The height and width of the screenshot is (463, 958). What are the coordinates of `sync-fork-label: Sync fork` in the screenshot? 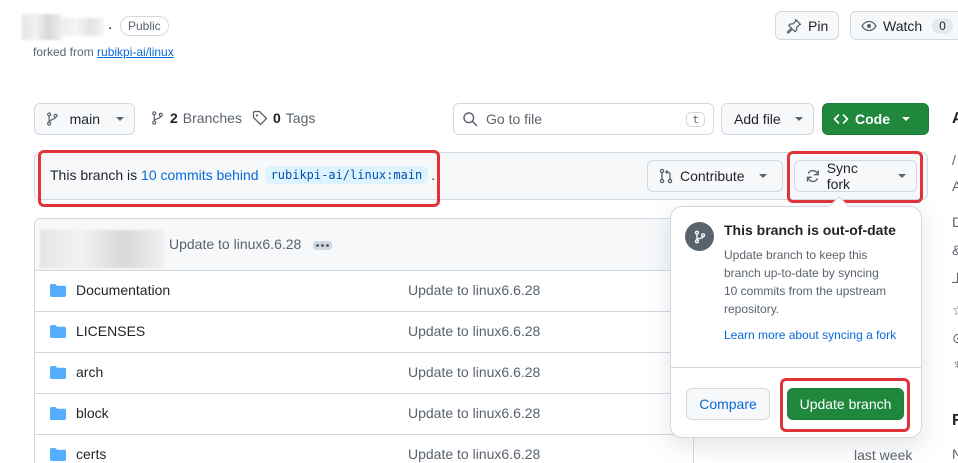 It's located at (842, 176).